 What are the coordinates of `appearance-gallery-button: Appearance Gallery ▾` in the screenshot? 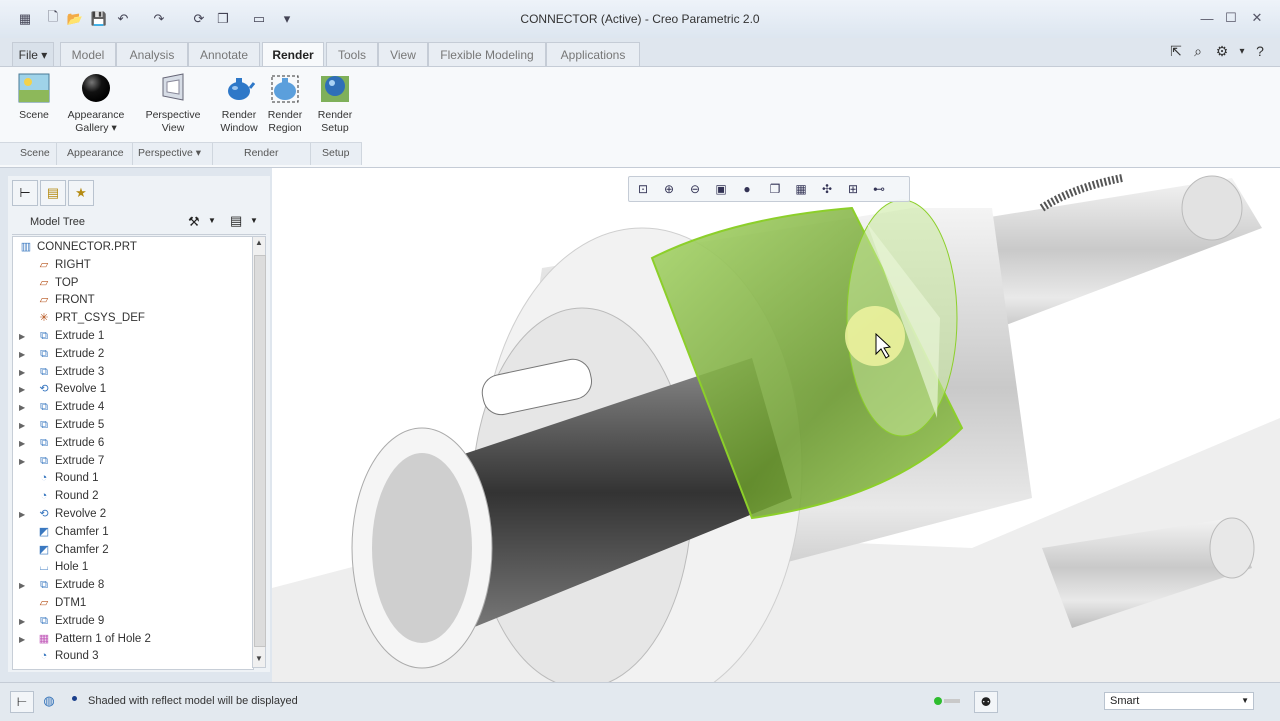 It's located at (96, 103).